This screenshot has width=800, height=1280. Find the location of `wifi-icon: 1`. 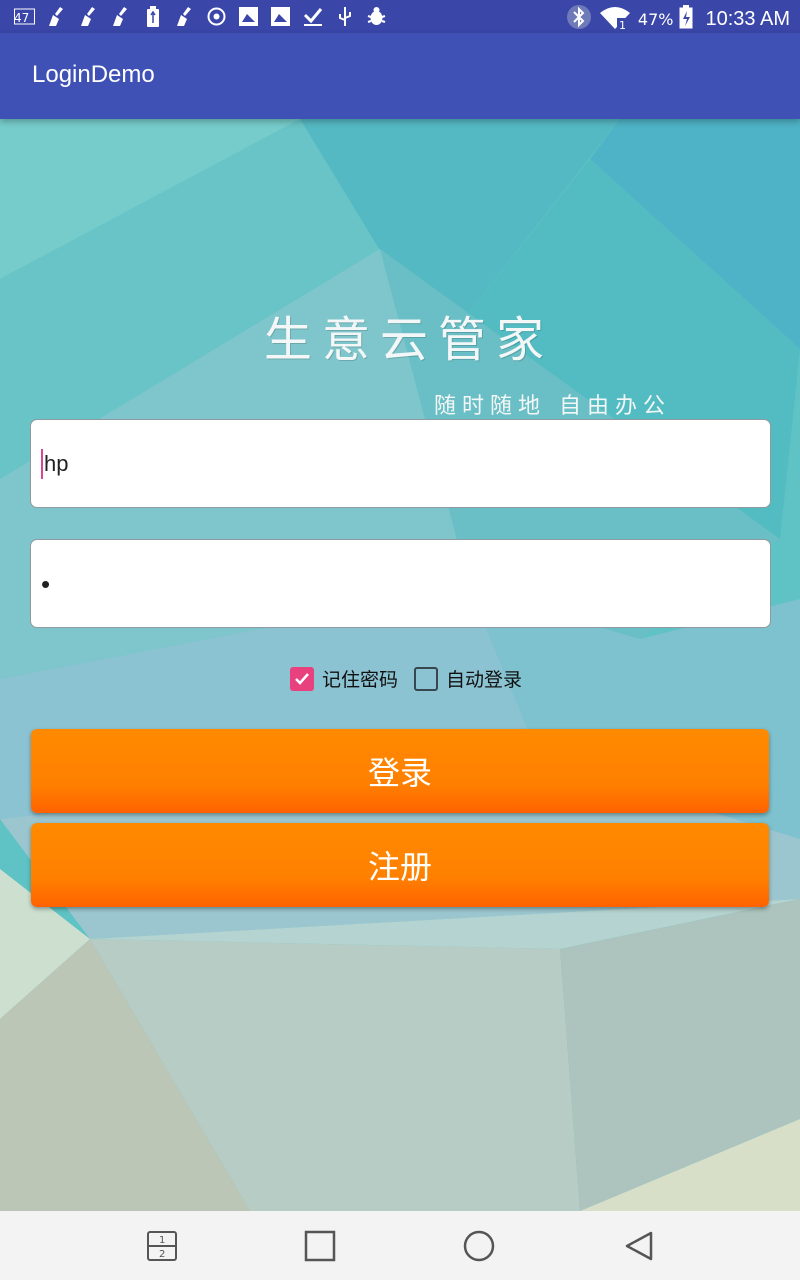

wifi-icon: 1 is located at coordinates (615, 19).